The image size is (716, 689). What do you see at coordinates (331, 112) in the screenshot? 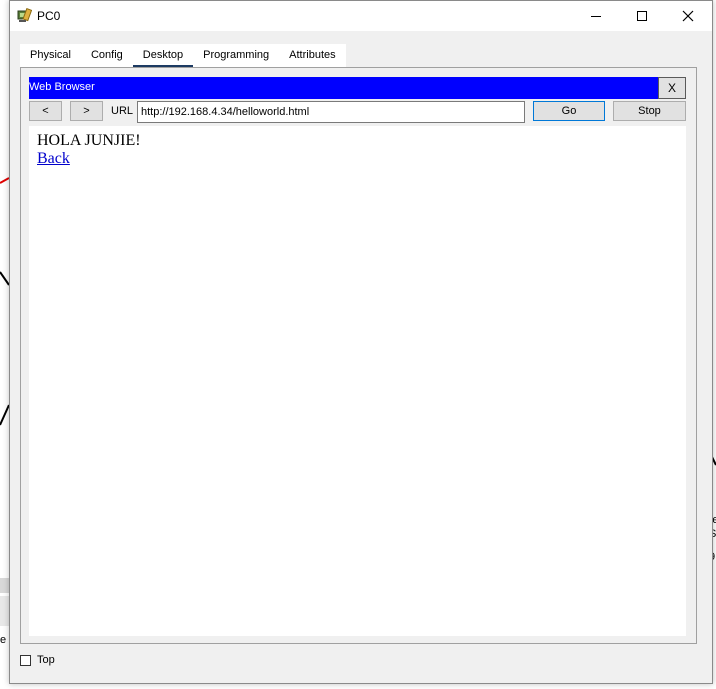
I see `url-input` at bounding box center [331, 112].